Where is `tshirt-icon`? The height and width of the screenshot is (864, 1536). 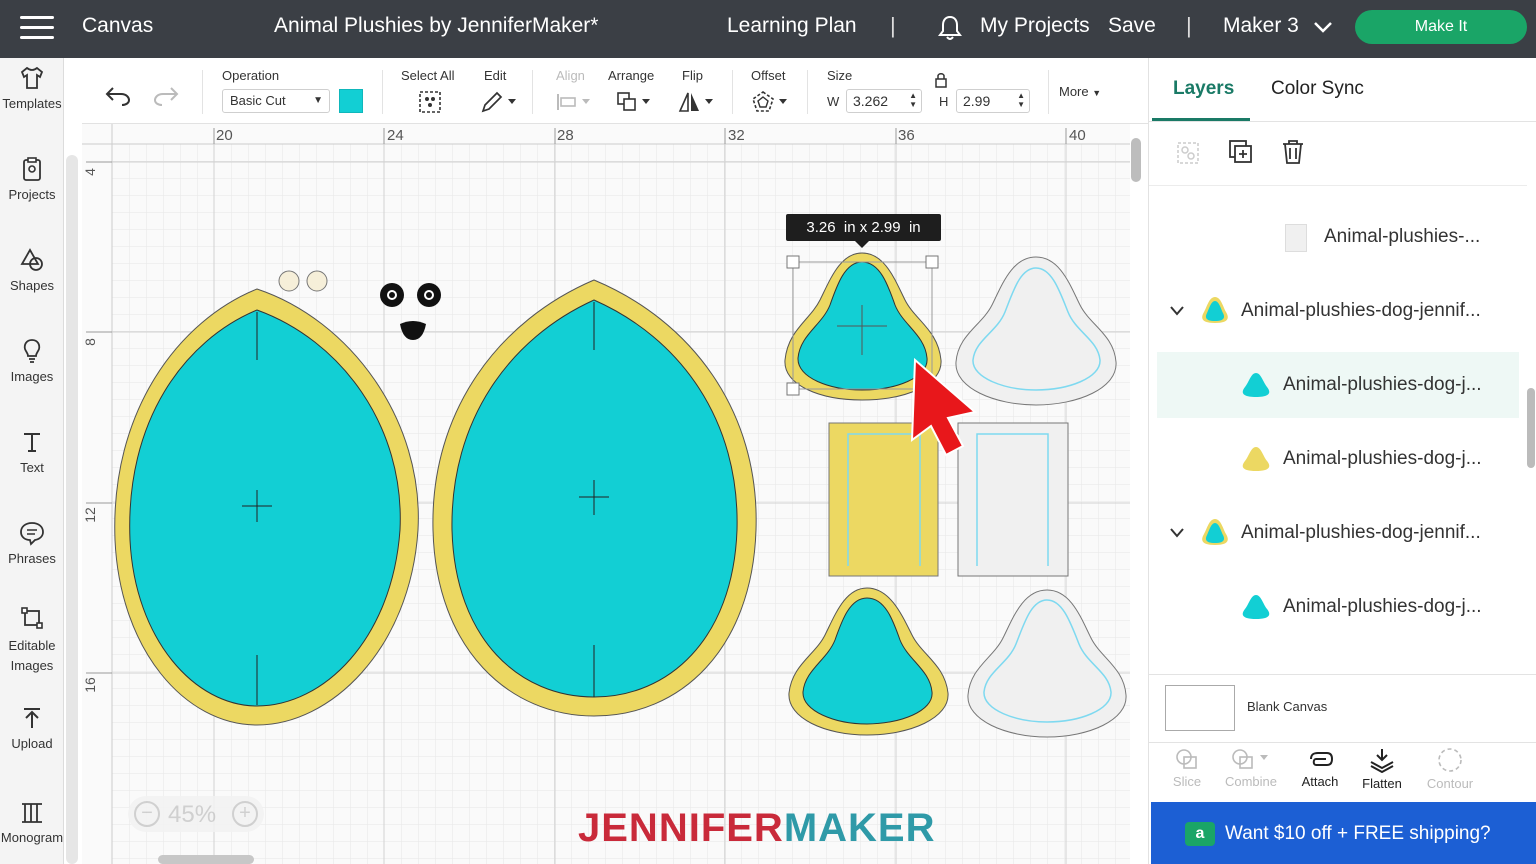
tshirt-icon is located at coordinates (32, 77).